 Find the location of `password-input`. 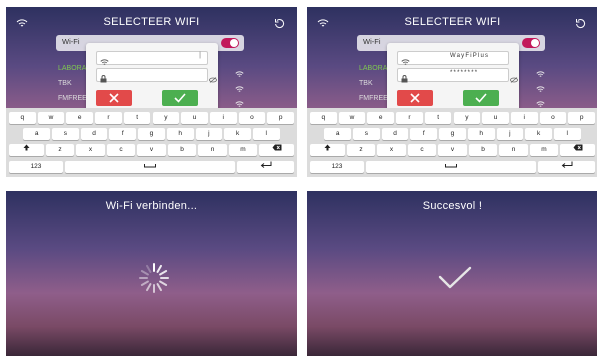

password-input is located at coordinates (156, 75).